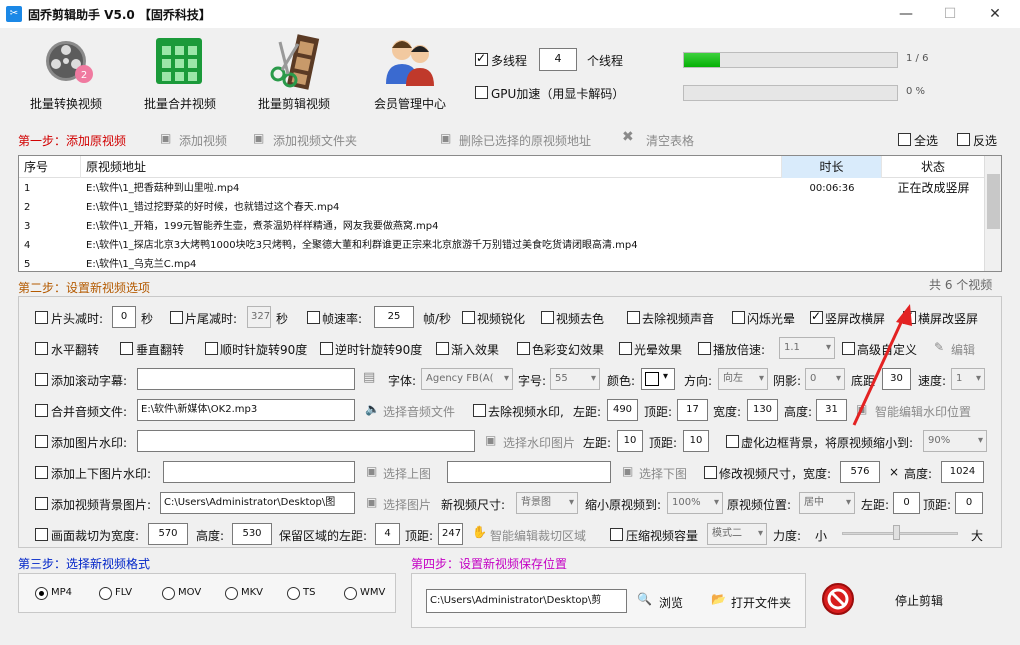 The height and width of the screenshot is (645, 1020). I want to click on shadow-select: 0, so click(825, 379).